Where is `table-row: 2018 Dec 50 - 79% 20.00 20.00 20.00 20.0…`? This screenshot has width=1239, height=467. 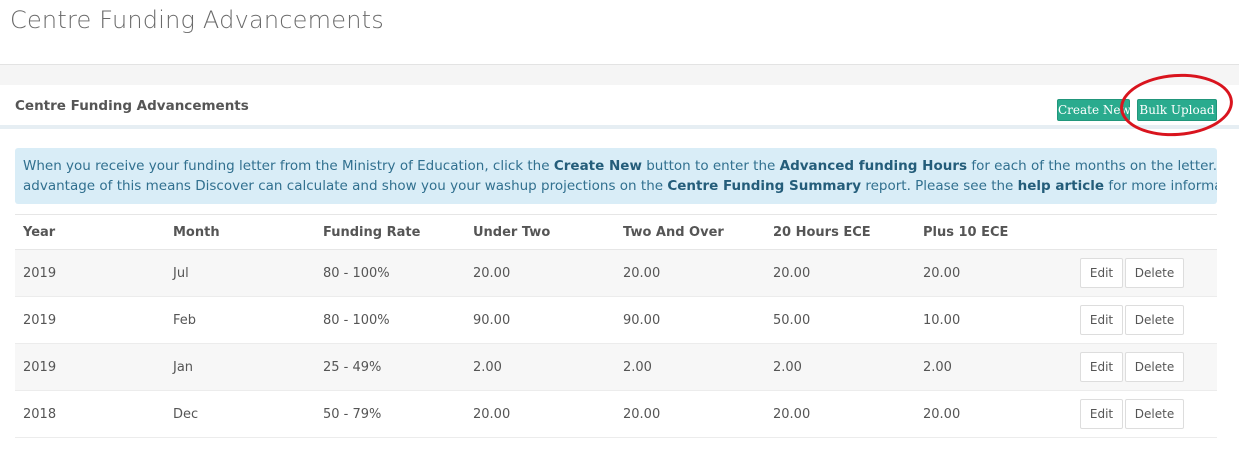 table-row: 2018 Dec 50 - 79% 20.00 20.00 20.00 20.0… is located at coordinates (616, 414).